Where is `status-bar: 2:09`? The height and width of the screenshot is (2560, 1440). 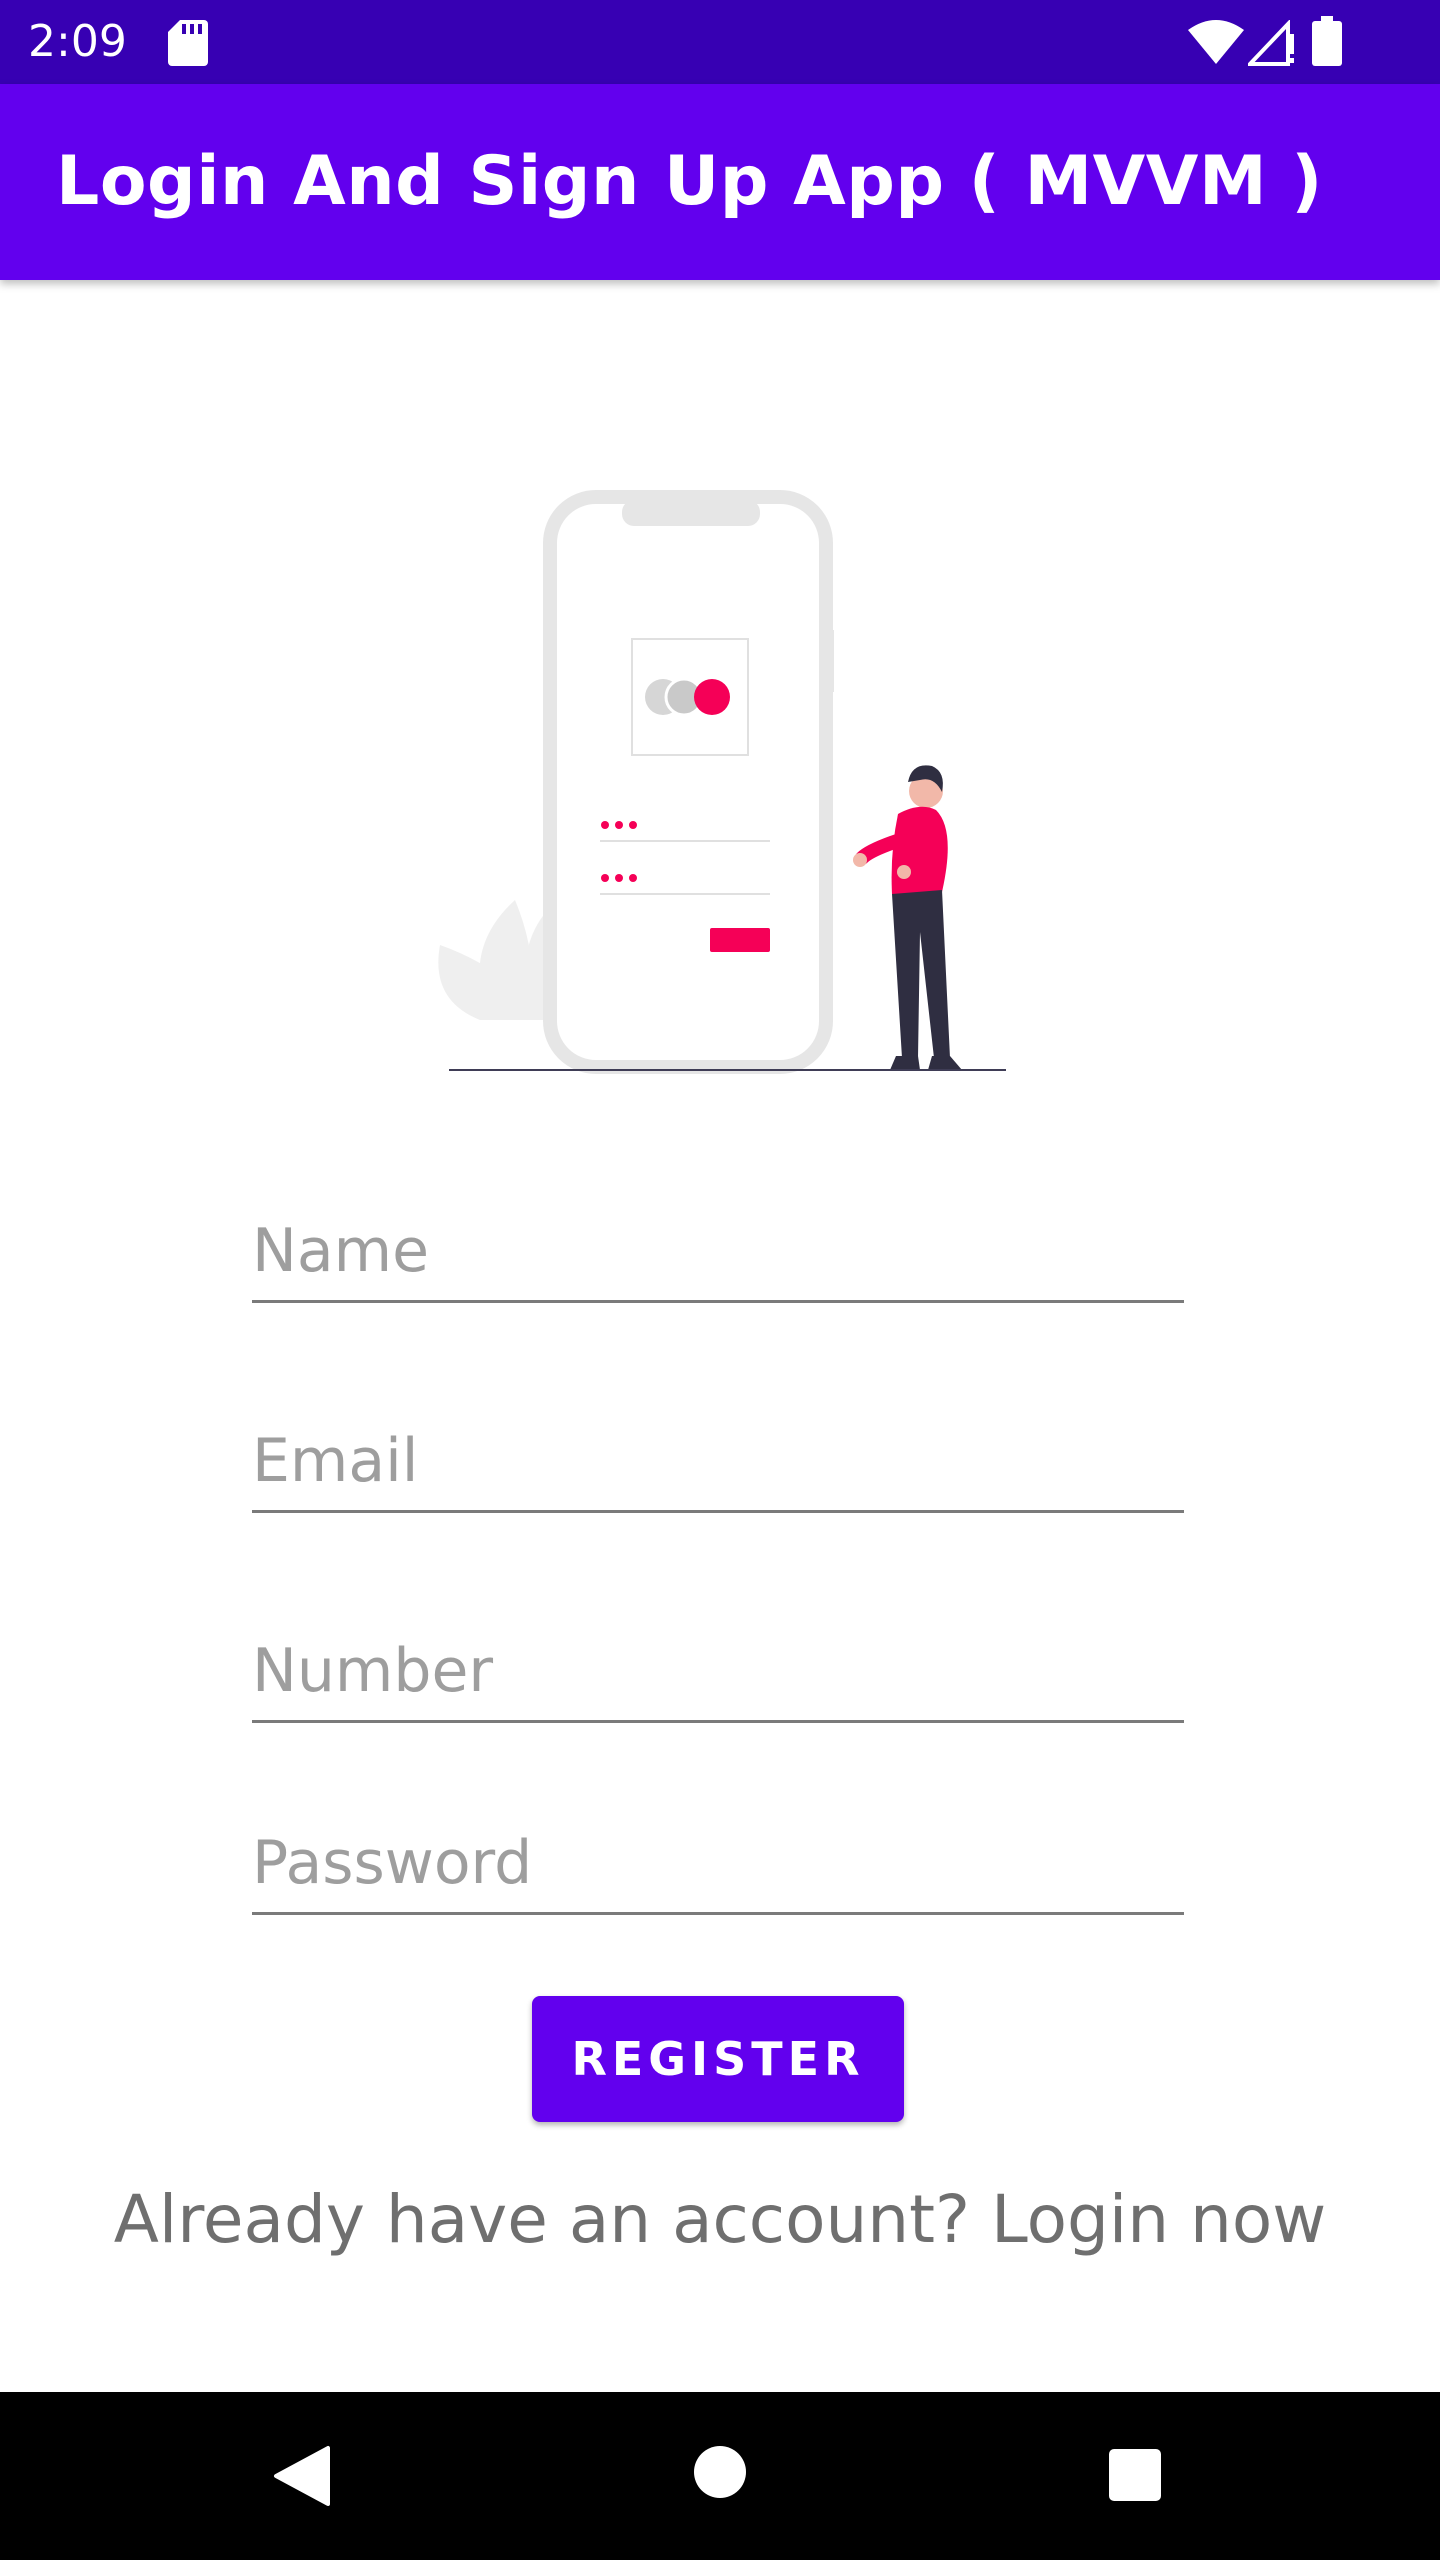
status-bar: 2:09 is located at coordinates (720, 42).